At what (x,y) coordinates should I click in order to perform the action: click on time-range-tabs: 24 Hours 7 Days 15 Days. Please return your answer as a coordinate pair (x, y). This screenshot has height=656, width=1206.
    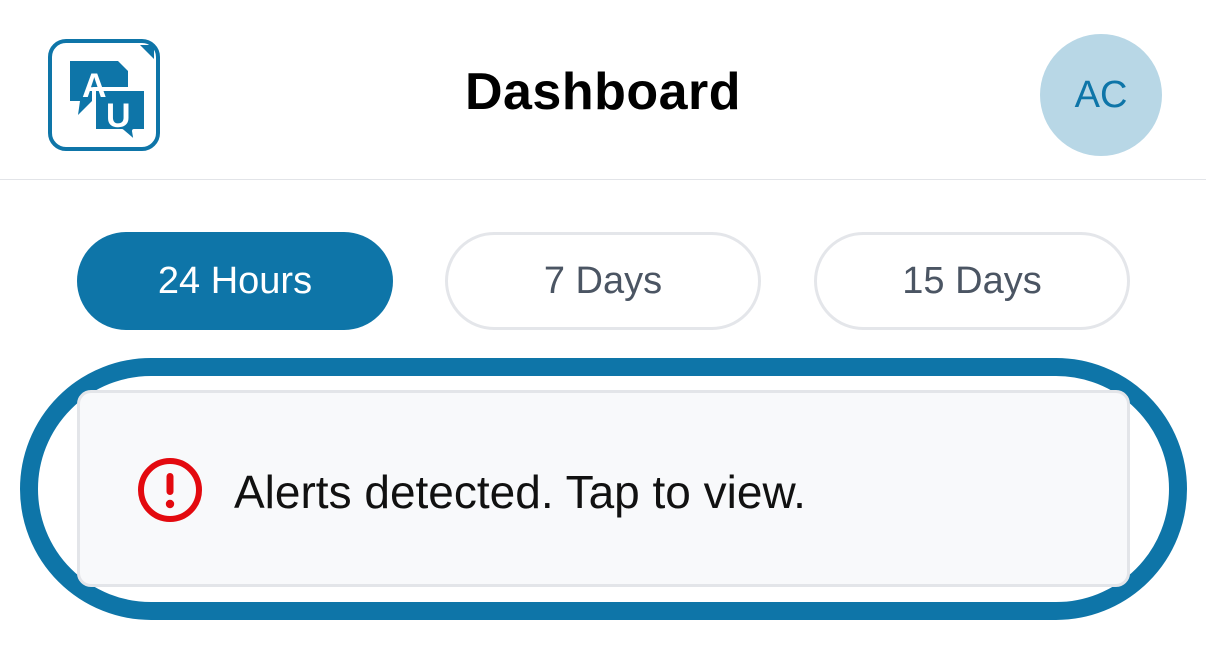
    Looking at the image, I should click on (603, 281).